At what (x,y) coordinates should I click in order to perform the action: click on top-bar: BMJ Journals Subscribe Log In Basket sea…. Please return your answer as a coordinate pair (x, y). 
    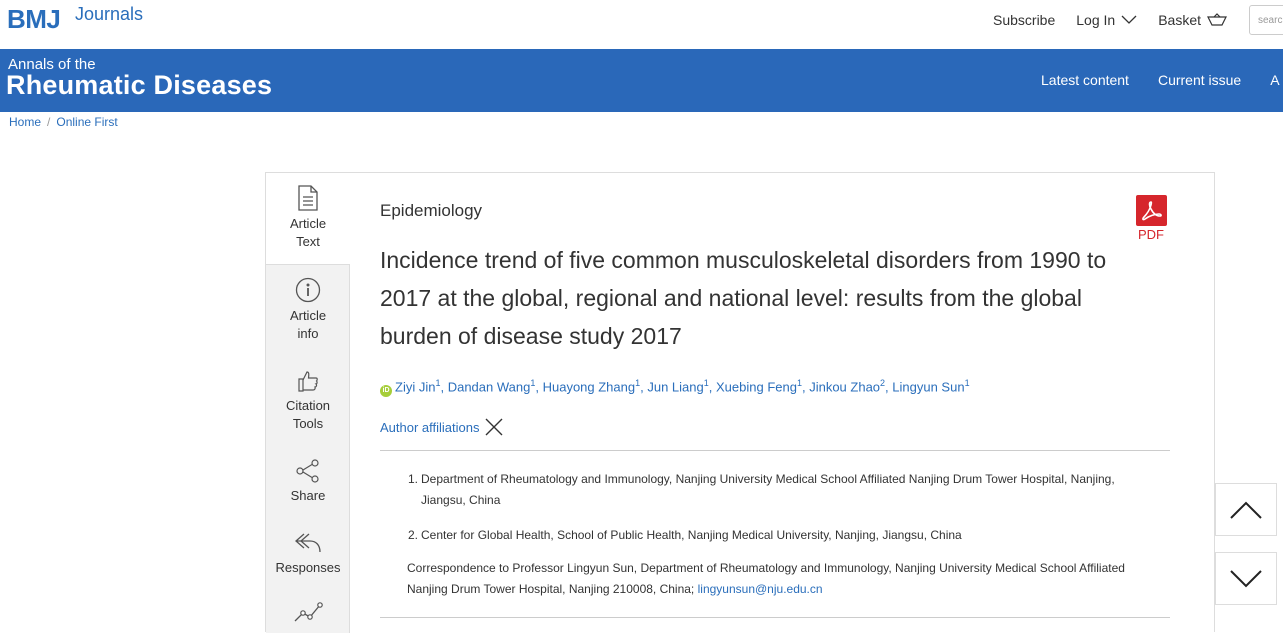
    Looking at the image, I should click on (641, 24).